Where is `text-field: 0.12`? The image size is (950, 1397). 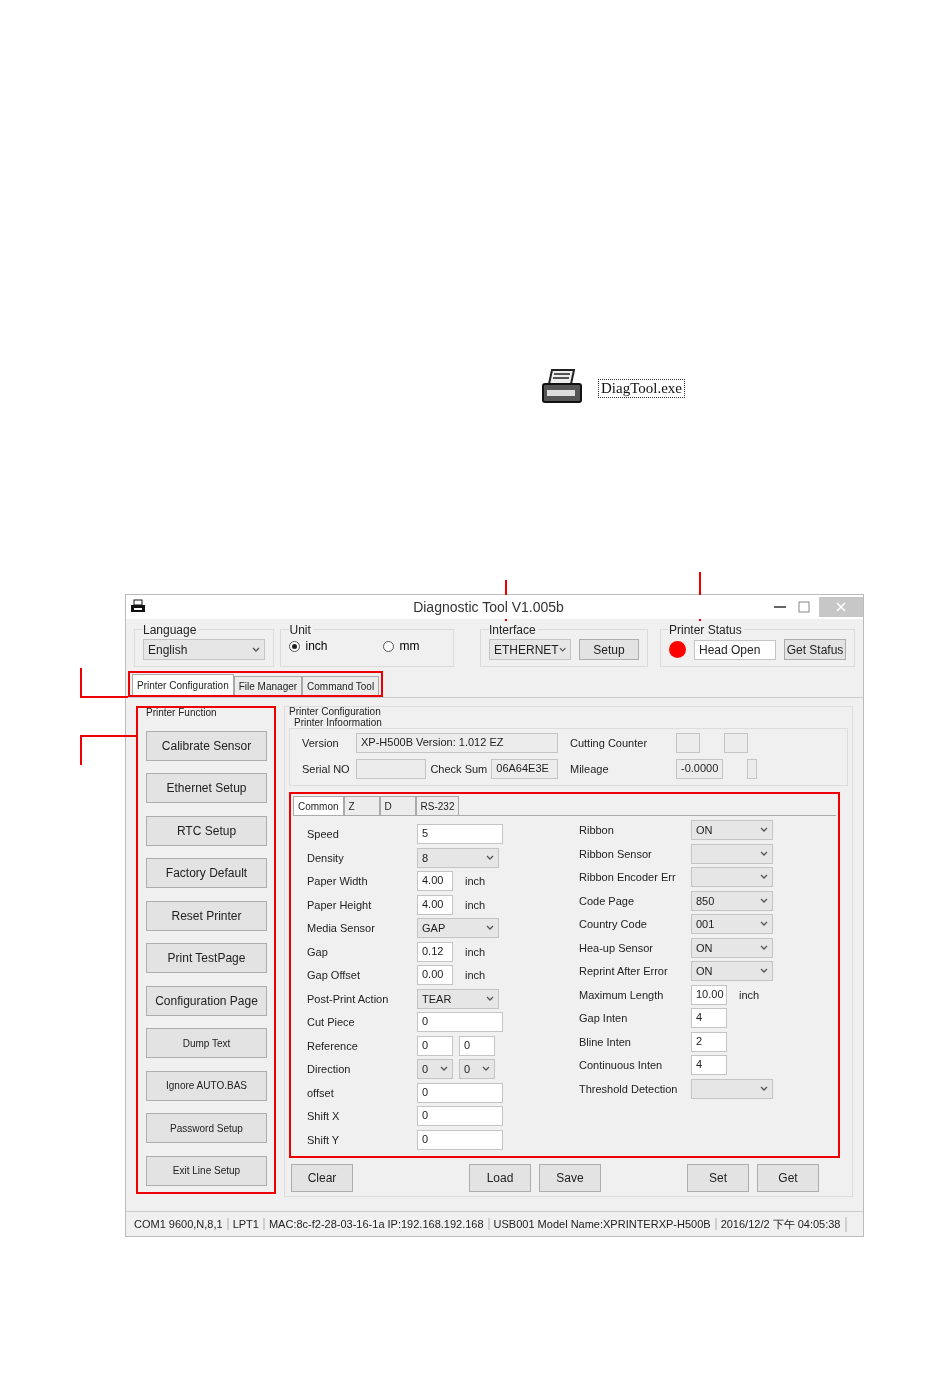 text-field: 0.12 is located at coordinates (435, 951).